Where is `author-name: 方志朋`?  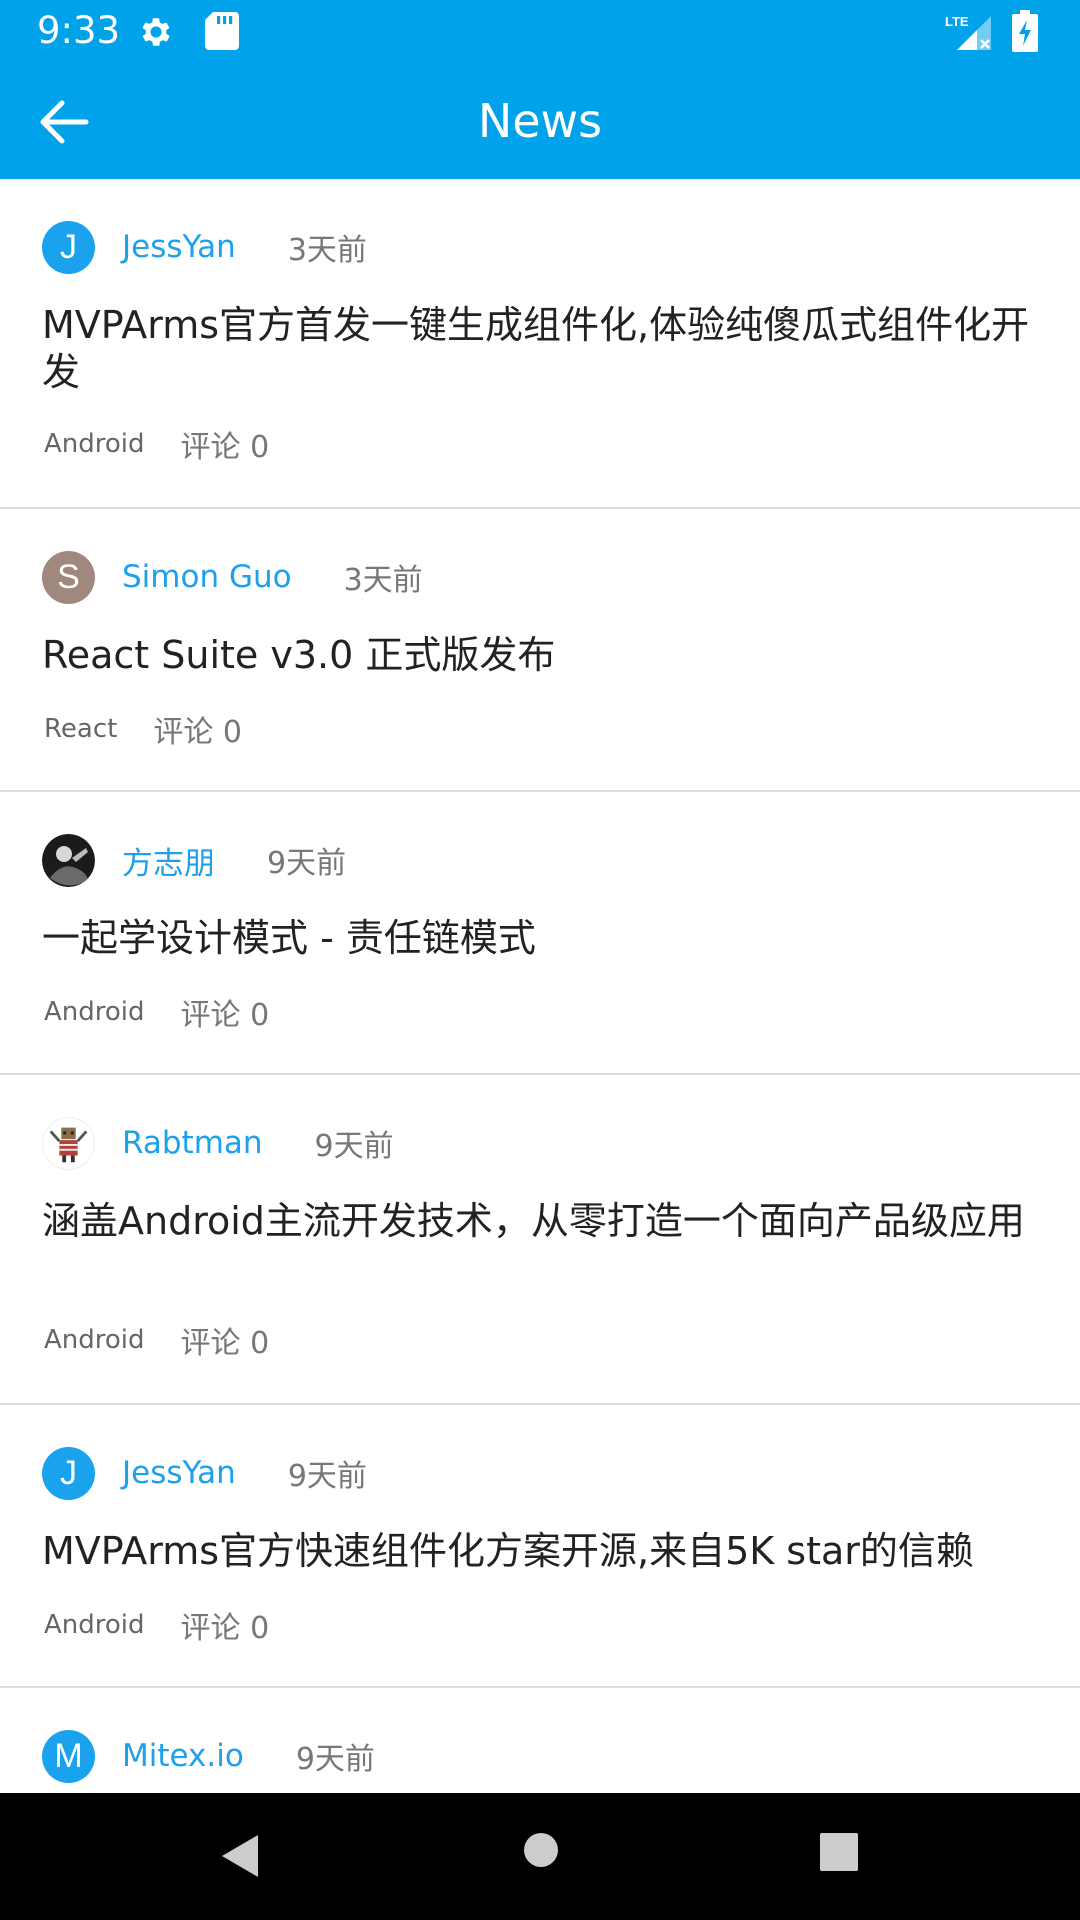
author-name: 方志朋 is located at coordinates (168, 860).